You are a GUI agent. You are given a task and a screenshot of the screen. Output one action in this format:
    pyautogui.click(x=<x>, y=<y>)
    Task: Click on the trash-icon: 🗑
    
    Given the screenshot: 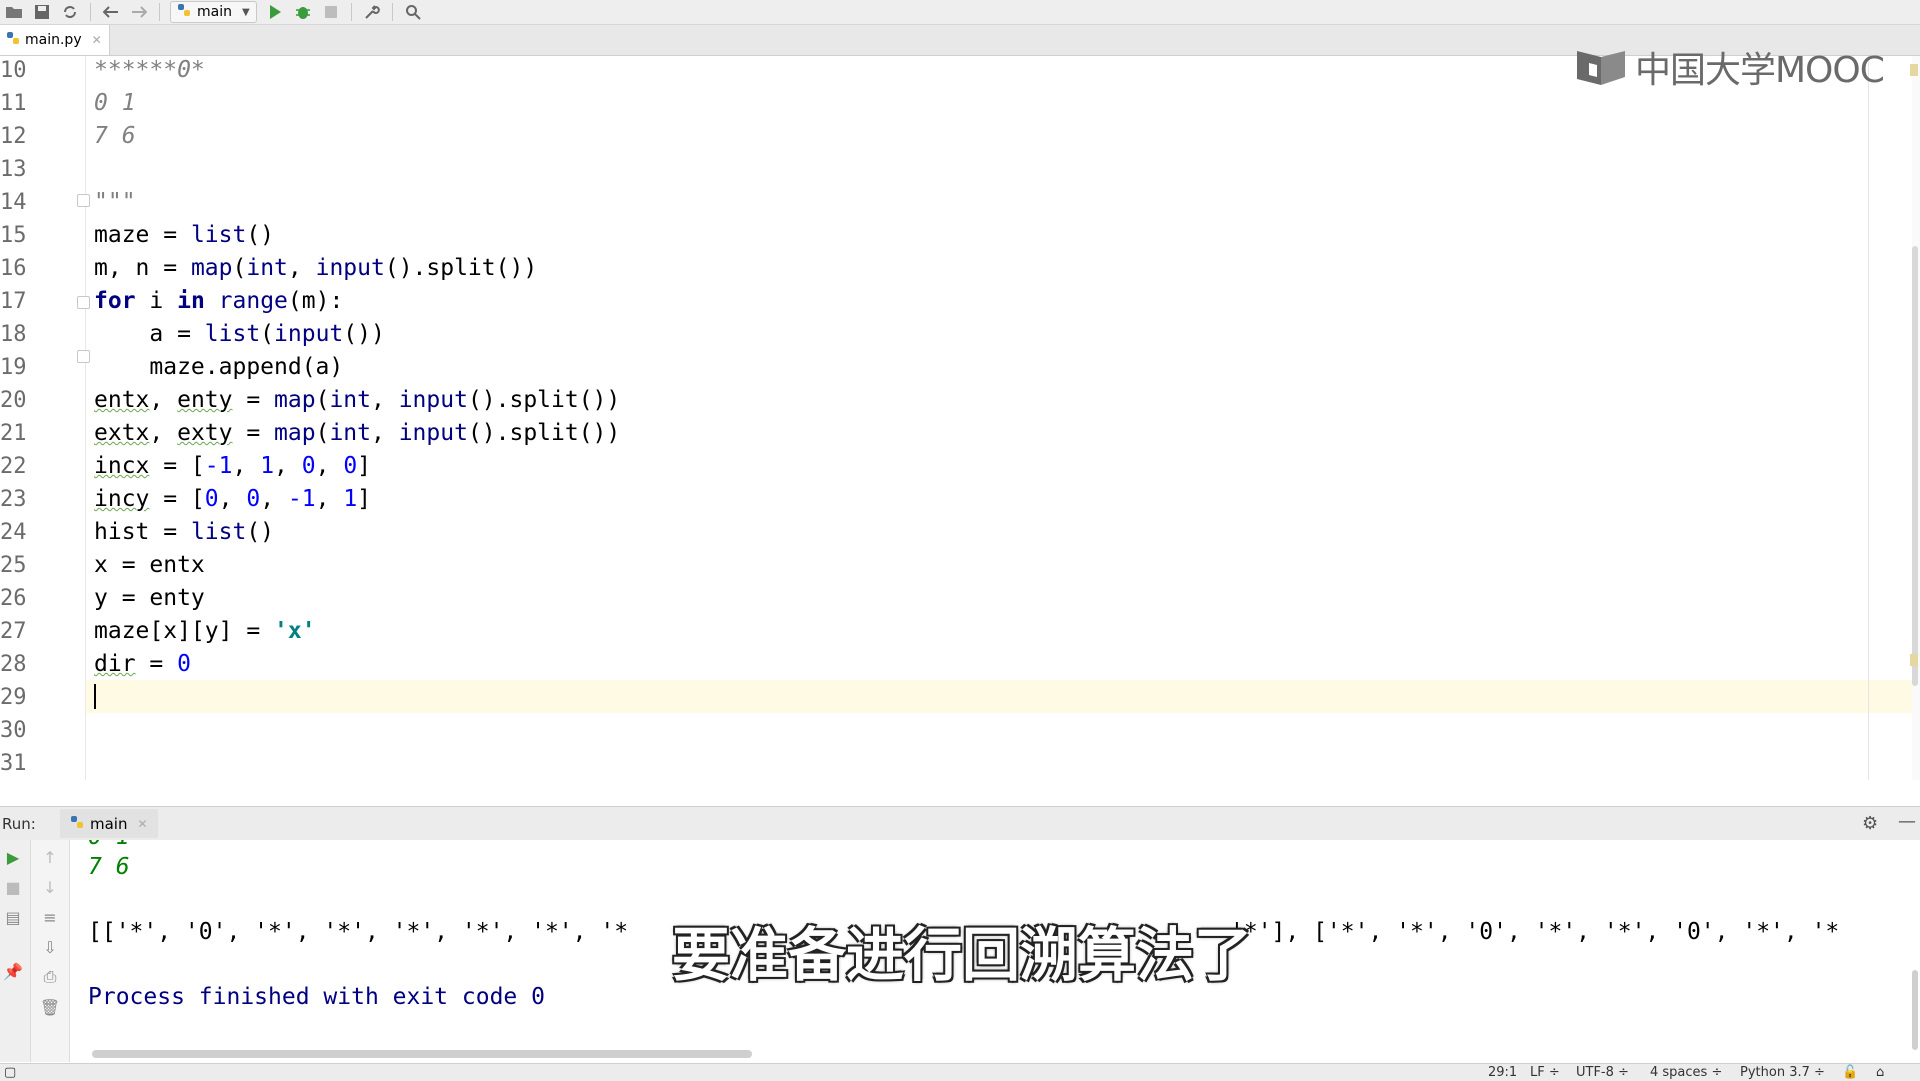 What is the action you would take?
    pyautogui.click(x=50, y=1007)
    